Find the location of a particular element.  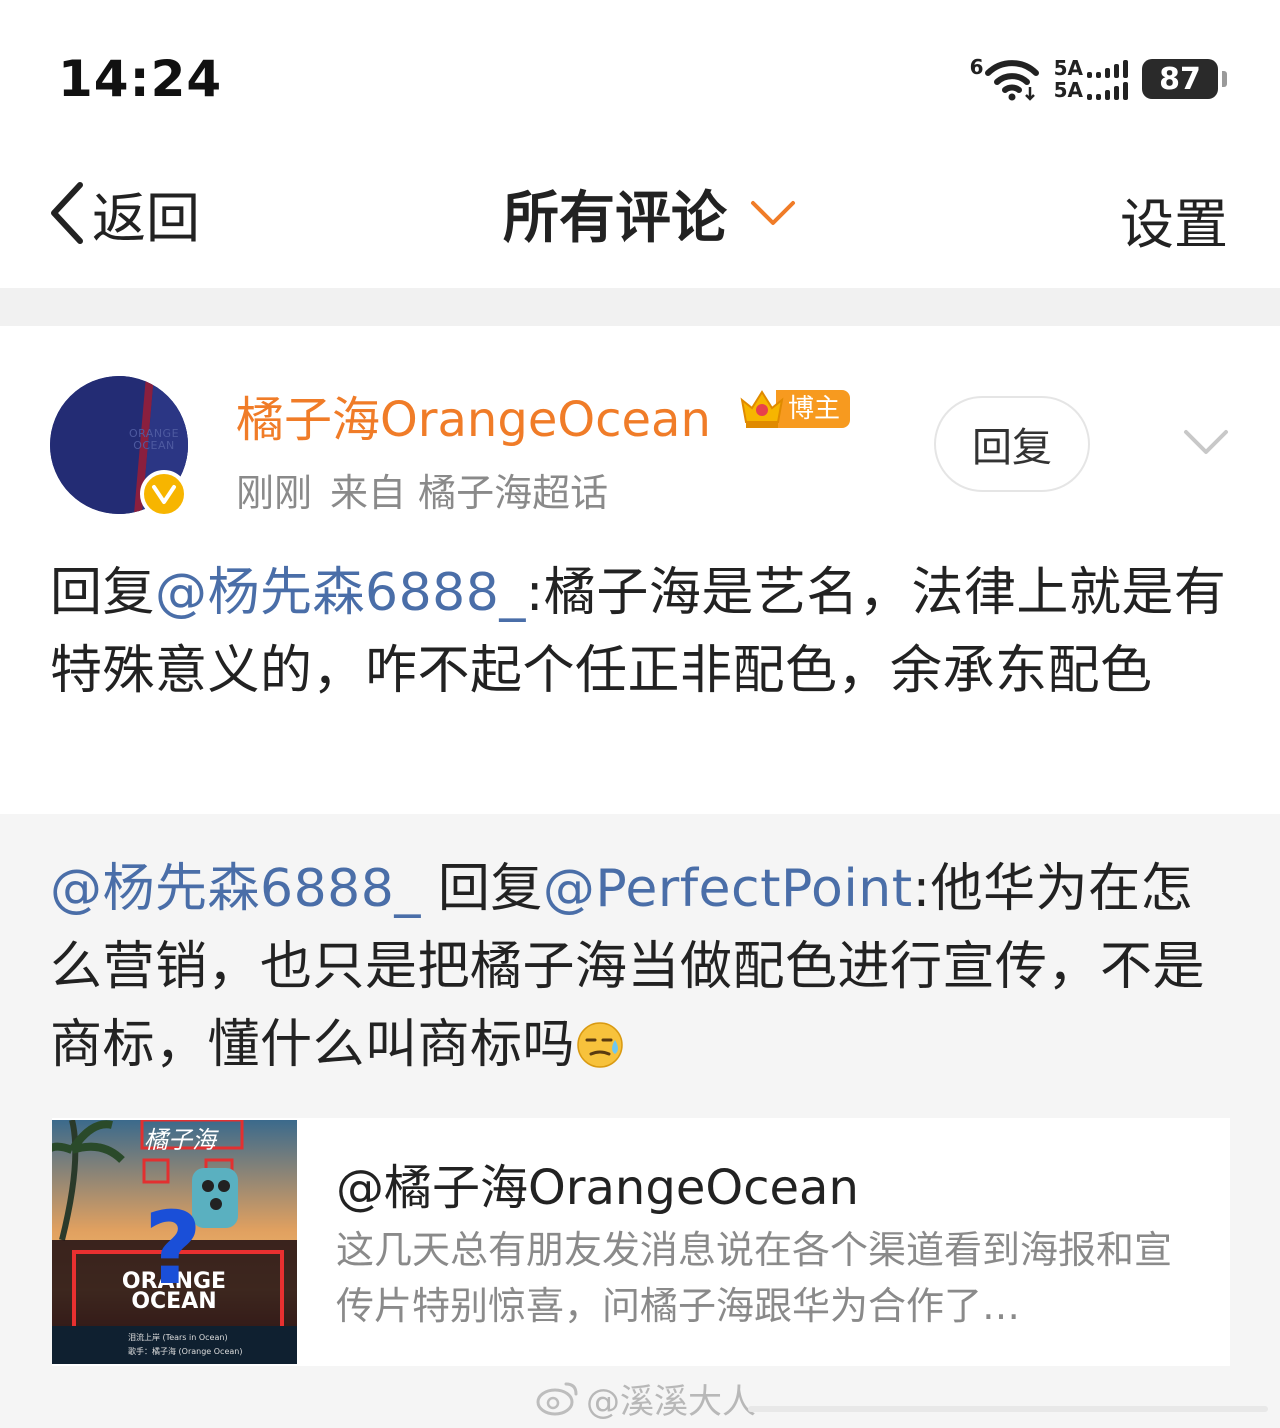

network-type-label: 6 is located at coordinates (976, 67).